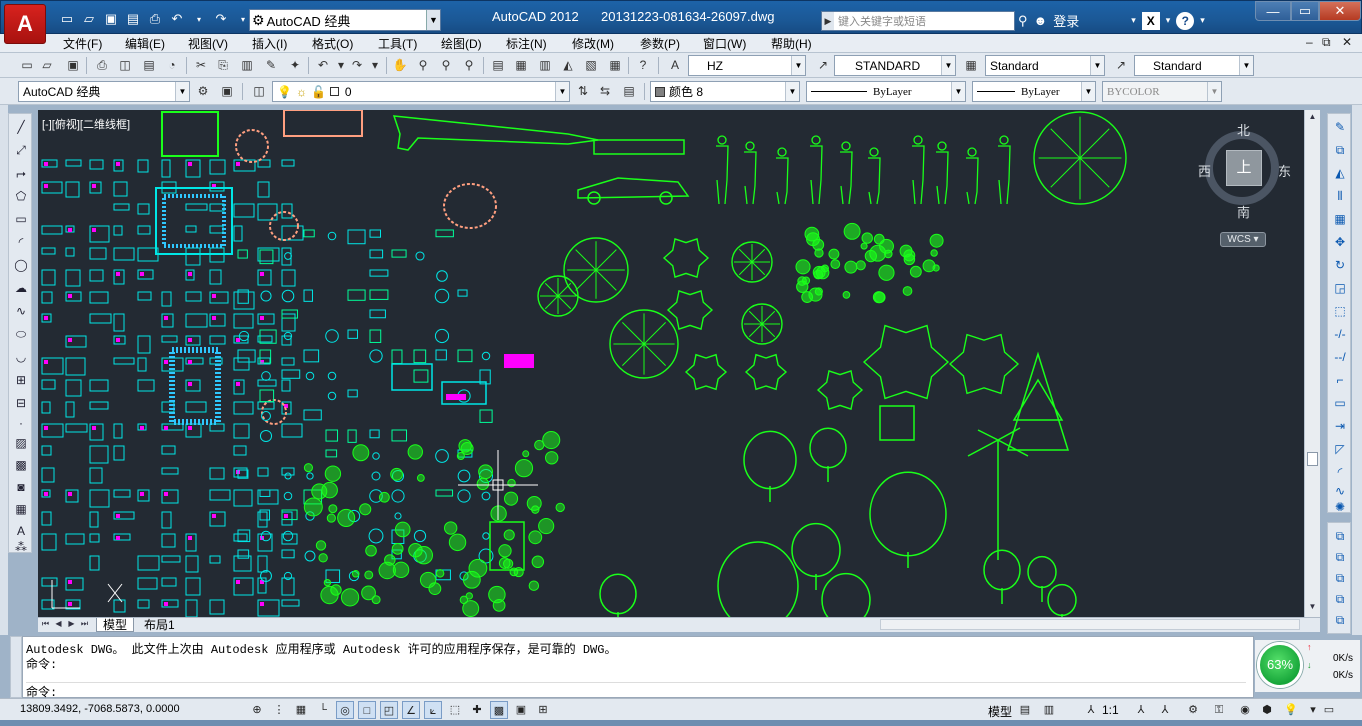 The image size is (1362, 726). Describe the element at coordinates (323, 65) in the screenshot. I see `undo-icon: ↶` at that location.